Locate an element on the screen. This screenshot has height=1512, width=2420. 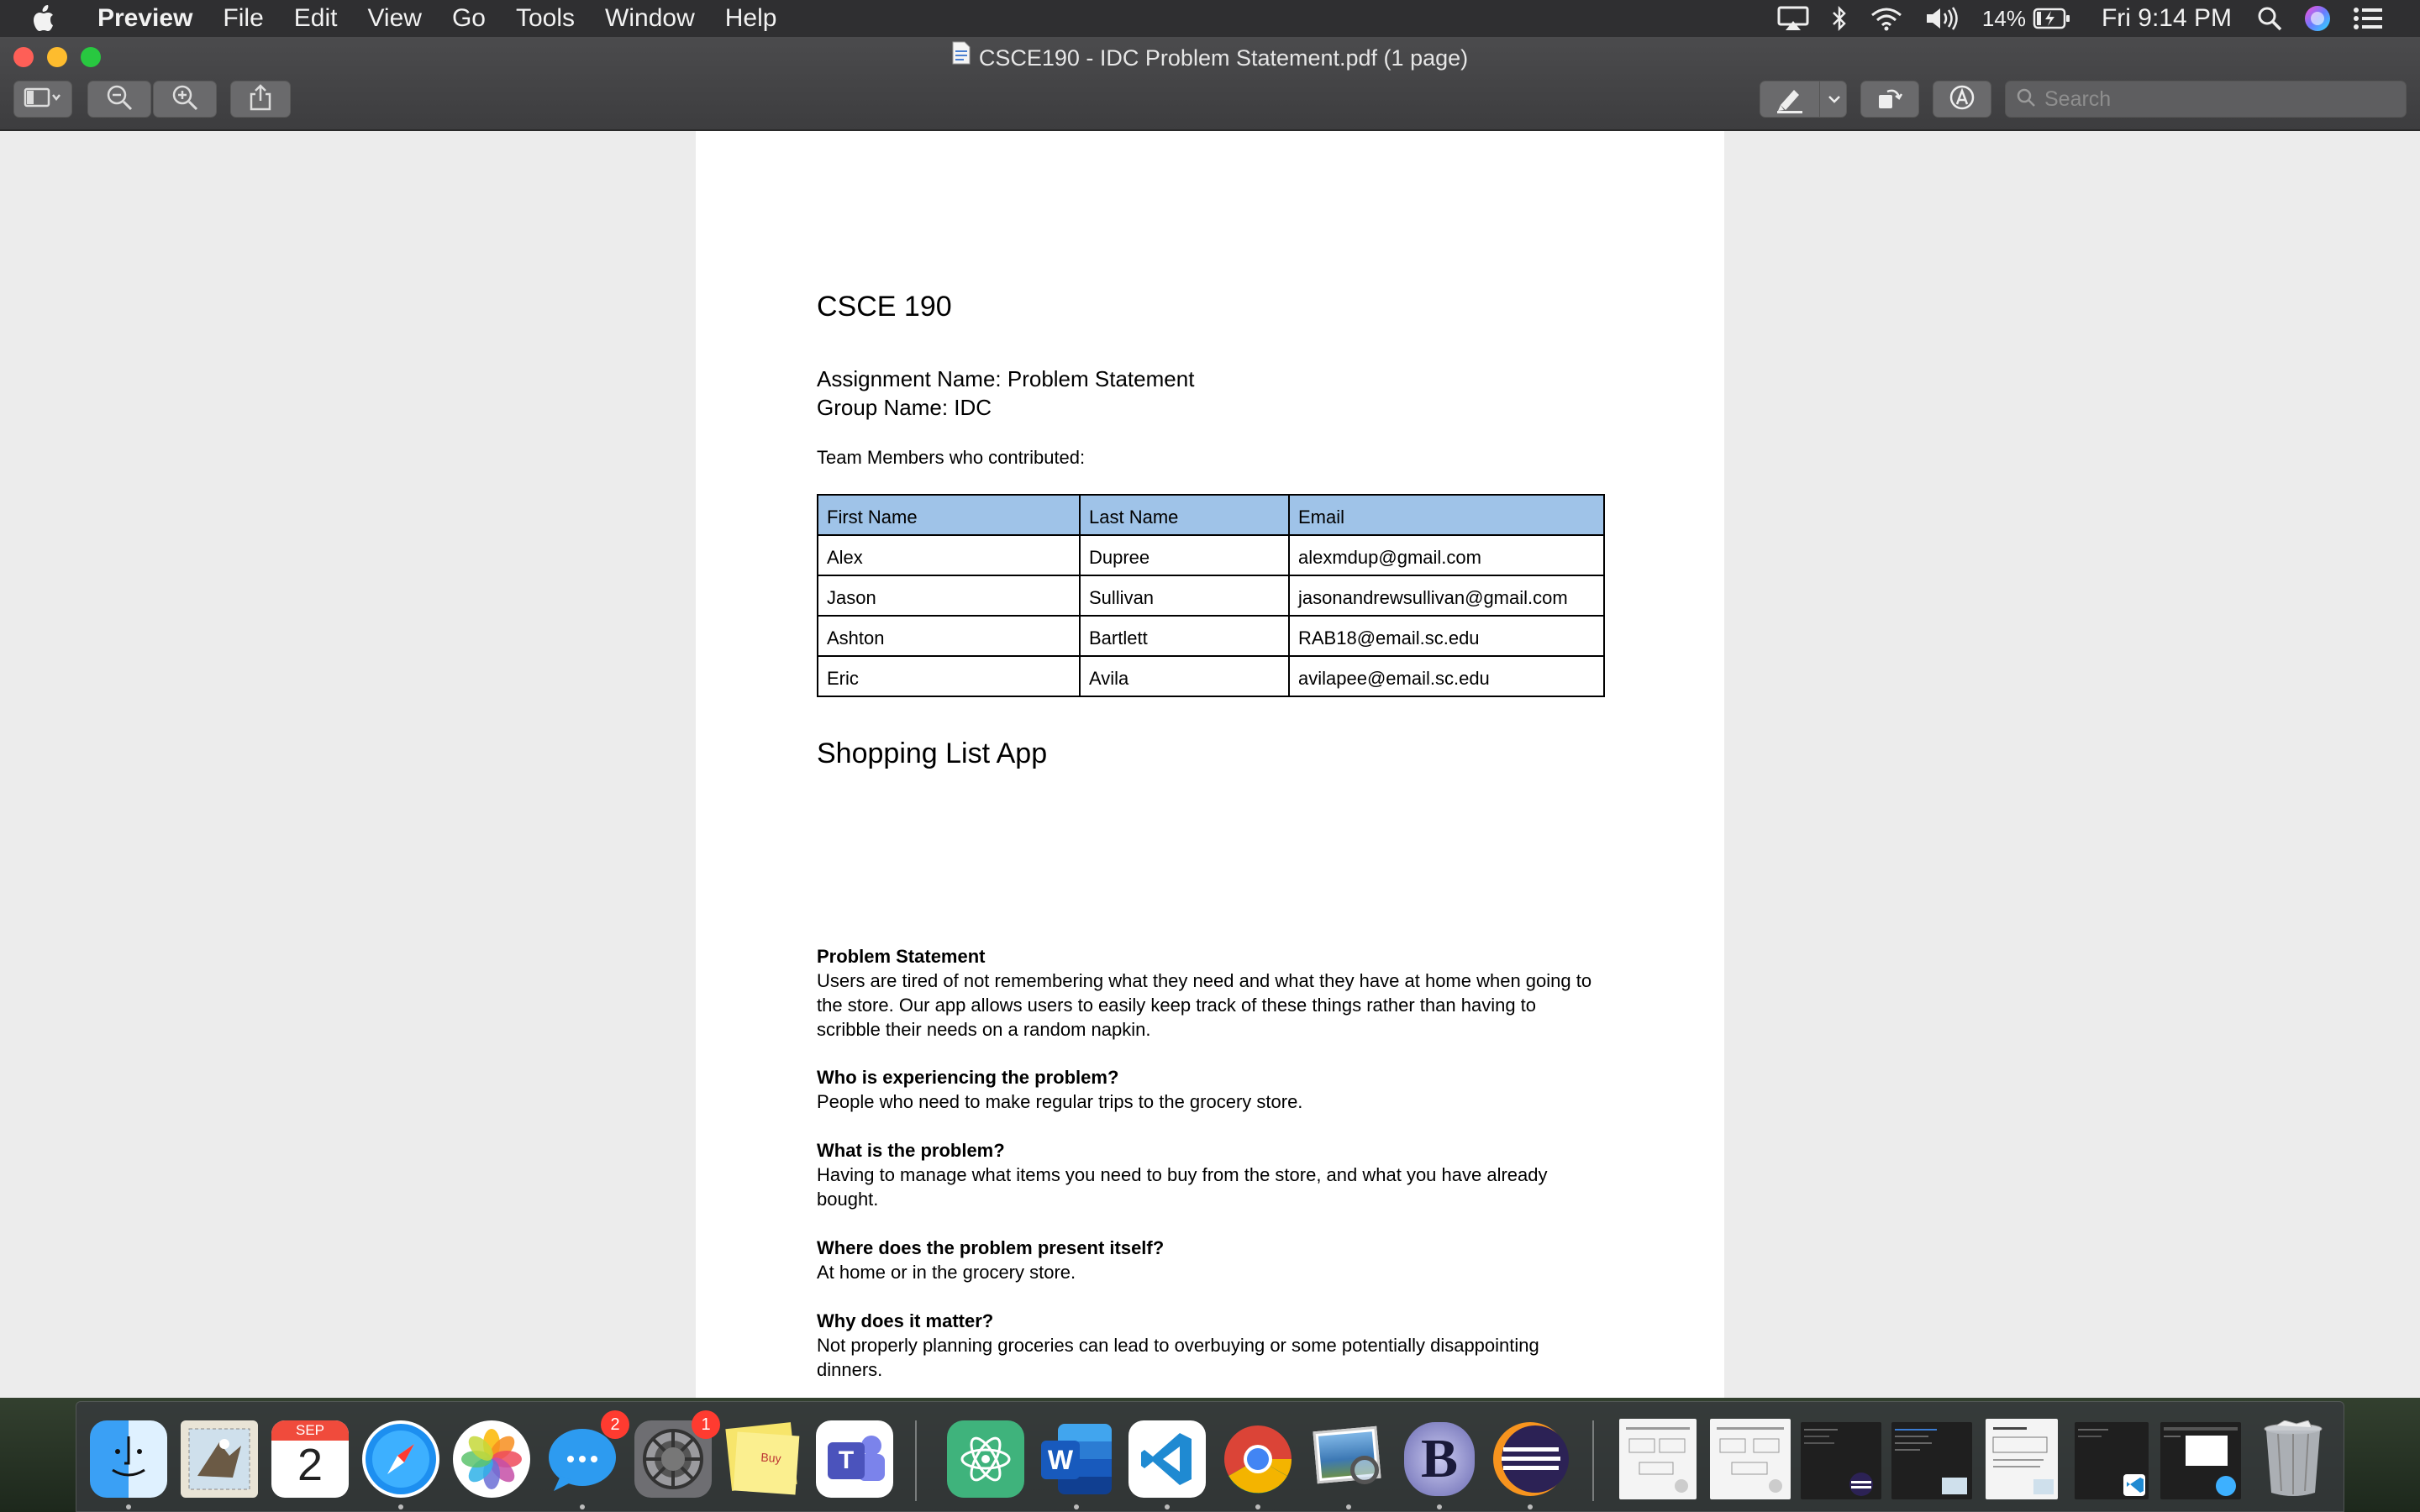
first-name-cell: Alex is located at coordinates (949, 555).